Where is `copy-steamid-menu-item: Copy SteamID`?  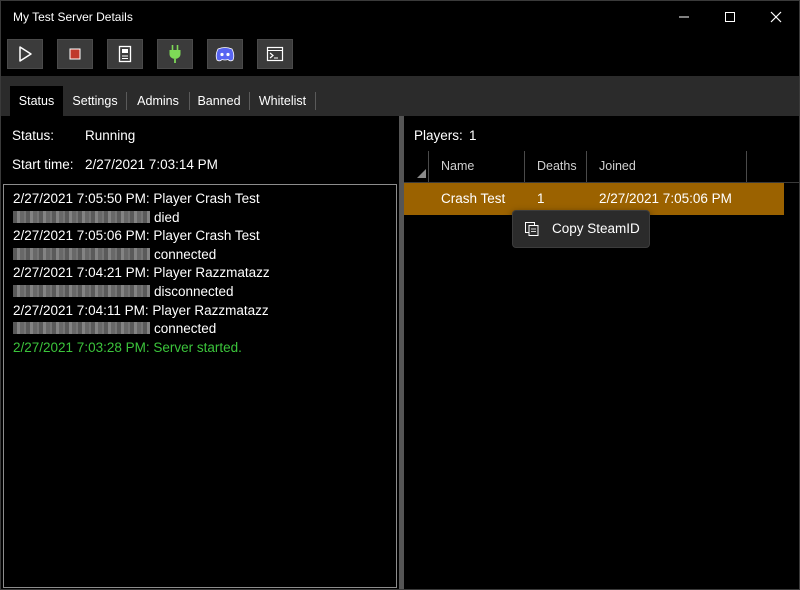 copy-steamid-menu-item: Copy SteamID is located at coordinates (596, 228).